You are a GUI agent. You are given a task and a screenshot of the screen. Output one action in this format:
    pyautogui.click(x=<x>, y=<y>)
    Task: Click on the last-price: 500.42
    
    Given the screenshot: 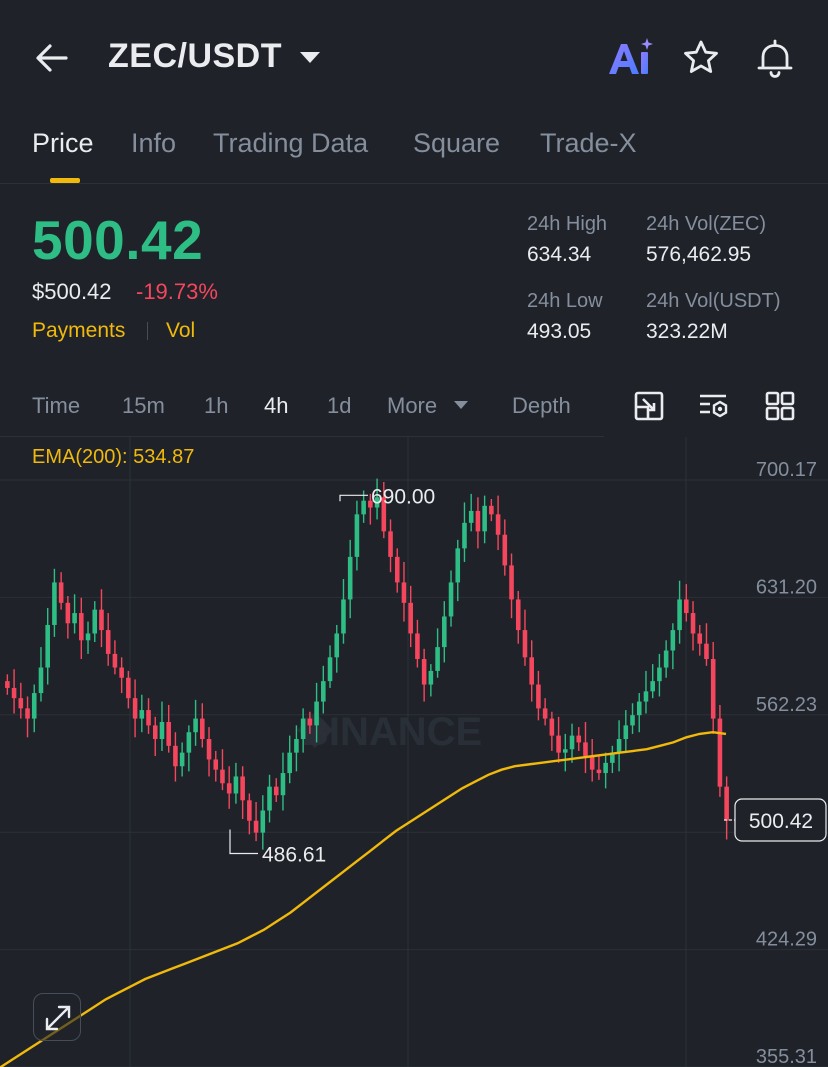 What is the action you would take?
    pyautogui.click(x=118, y=240)
    